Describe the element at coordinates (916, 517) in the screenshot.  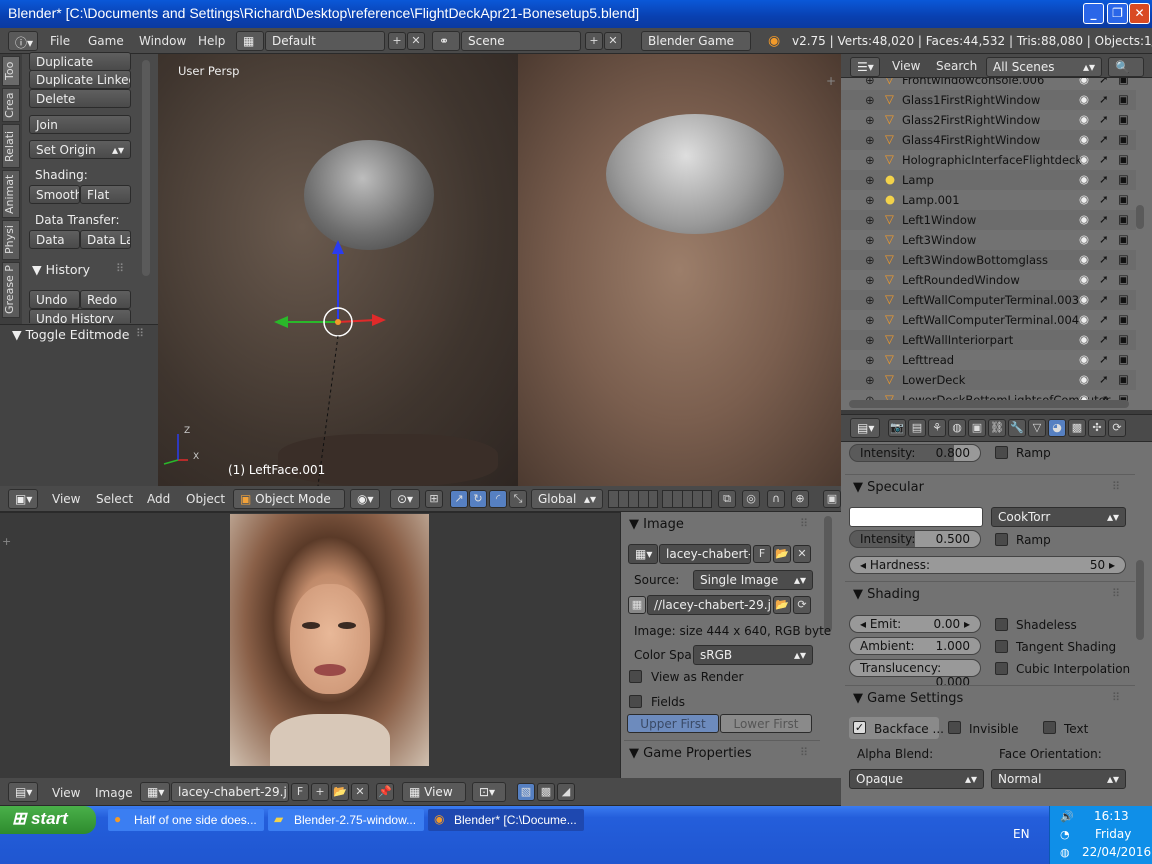
I see `specular-color-swatch` at that location.